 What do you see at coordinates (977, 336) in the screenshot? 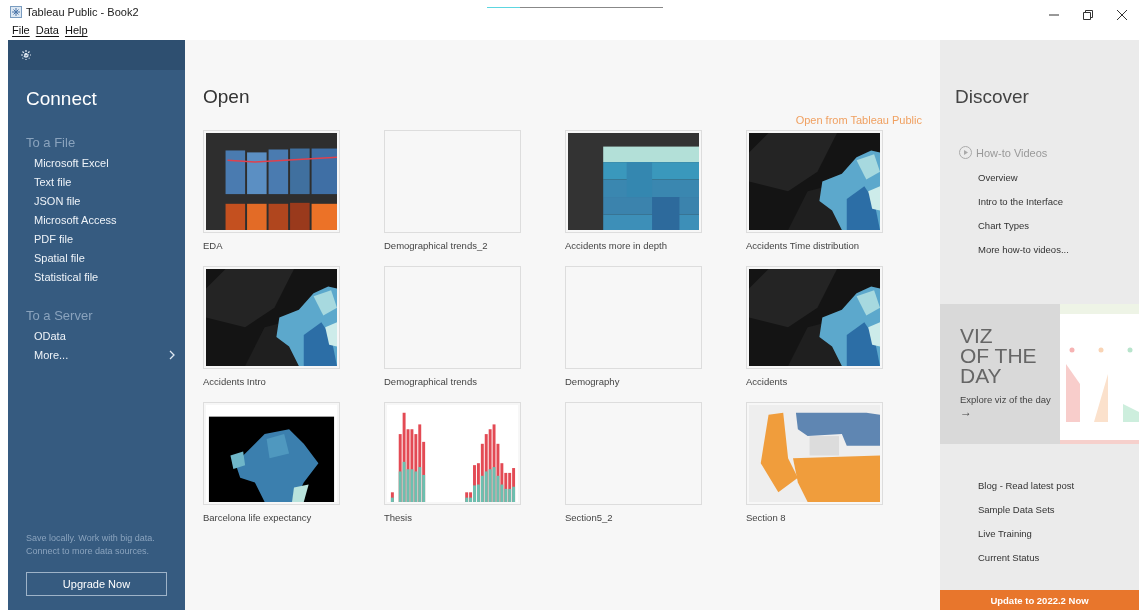
I see `viz-title: VIZ` at bounding box center [977, 336].